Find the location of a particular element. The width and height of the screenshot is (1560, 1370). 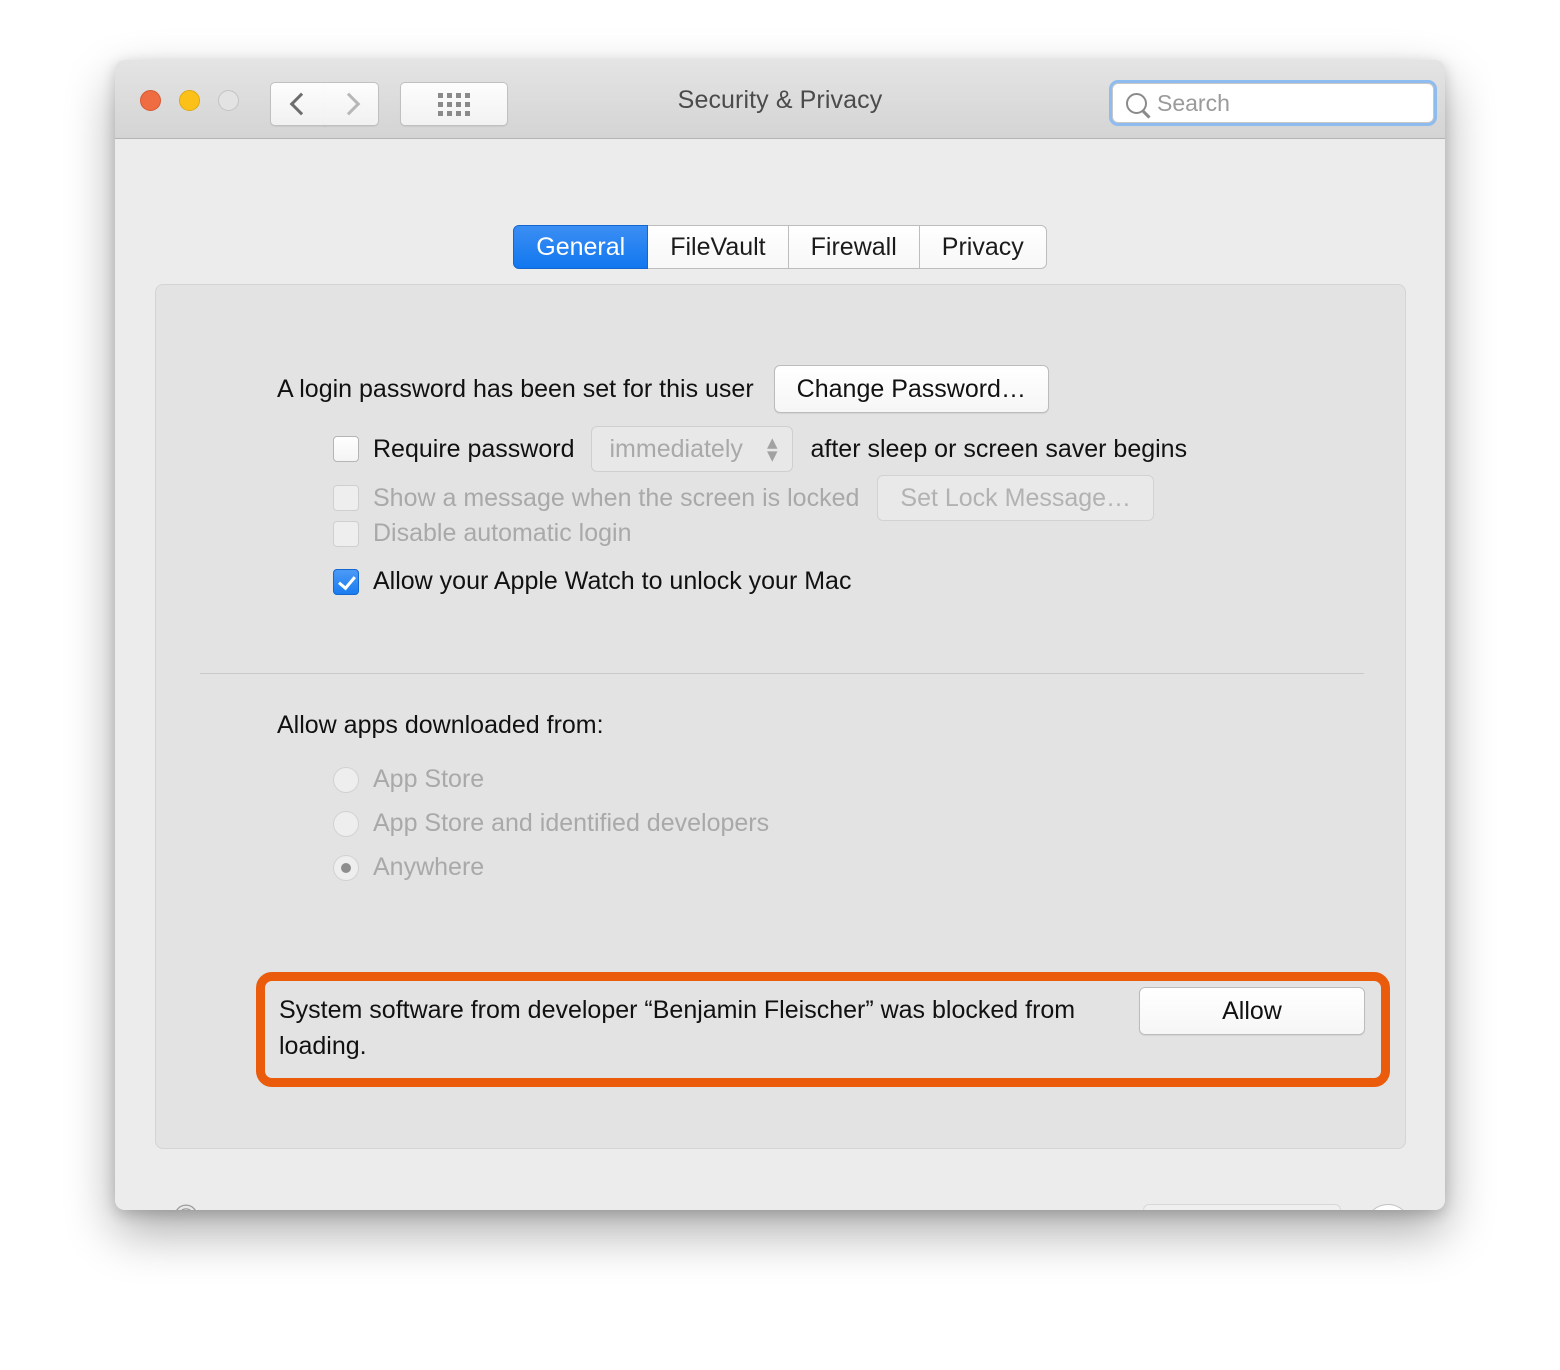

disable-auto-login-checkbox is located at coordinates (346, 533).